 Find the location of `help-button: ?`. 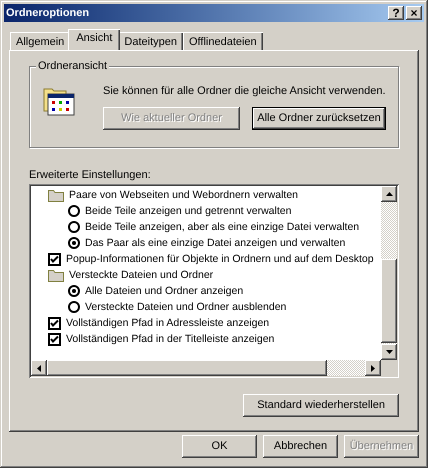

help-button: ? is located at coordinates (396, 13).